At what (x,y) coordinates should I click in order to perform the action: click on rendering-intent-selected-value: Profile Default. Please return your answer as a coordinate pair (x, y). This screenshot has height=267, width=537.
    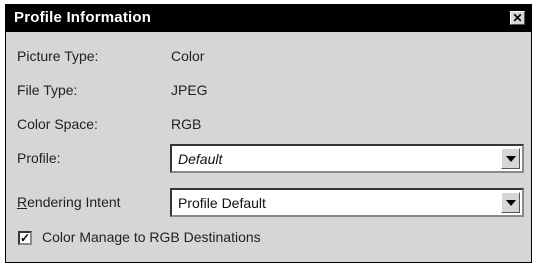
    Looking at the image, I should click on (222, 203).